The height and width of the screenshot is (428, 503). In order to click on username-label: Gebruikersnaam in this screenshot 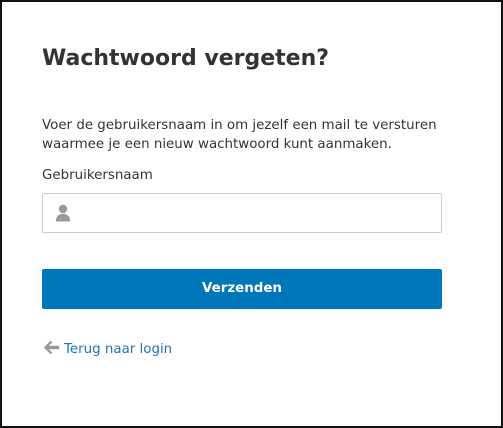, I will do `click(97, 175)`.